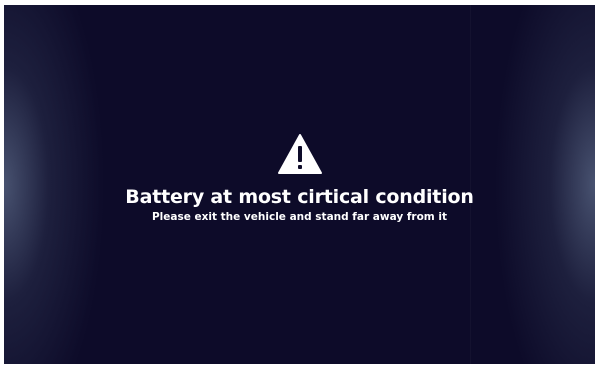 The width and height of the screenshot is (600, 365). What do you see at coordinates (299, 197) in the screenshot?
I see `alert-title: Battery at most cirtical condition` at bounding box center [299, 197].